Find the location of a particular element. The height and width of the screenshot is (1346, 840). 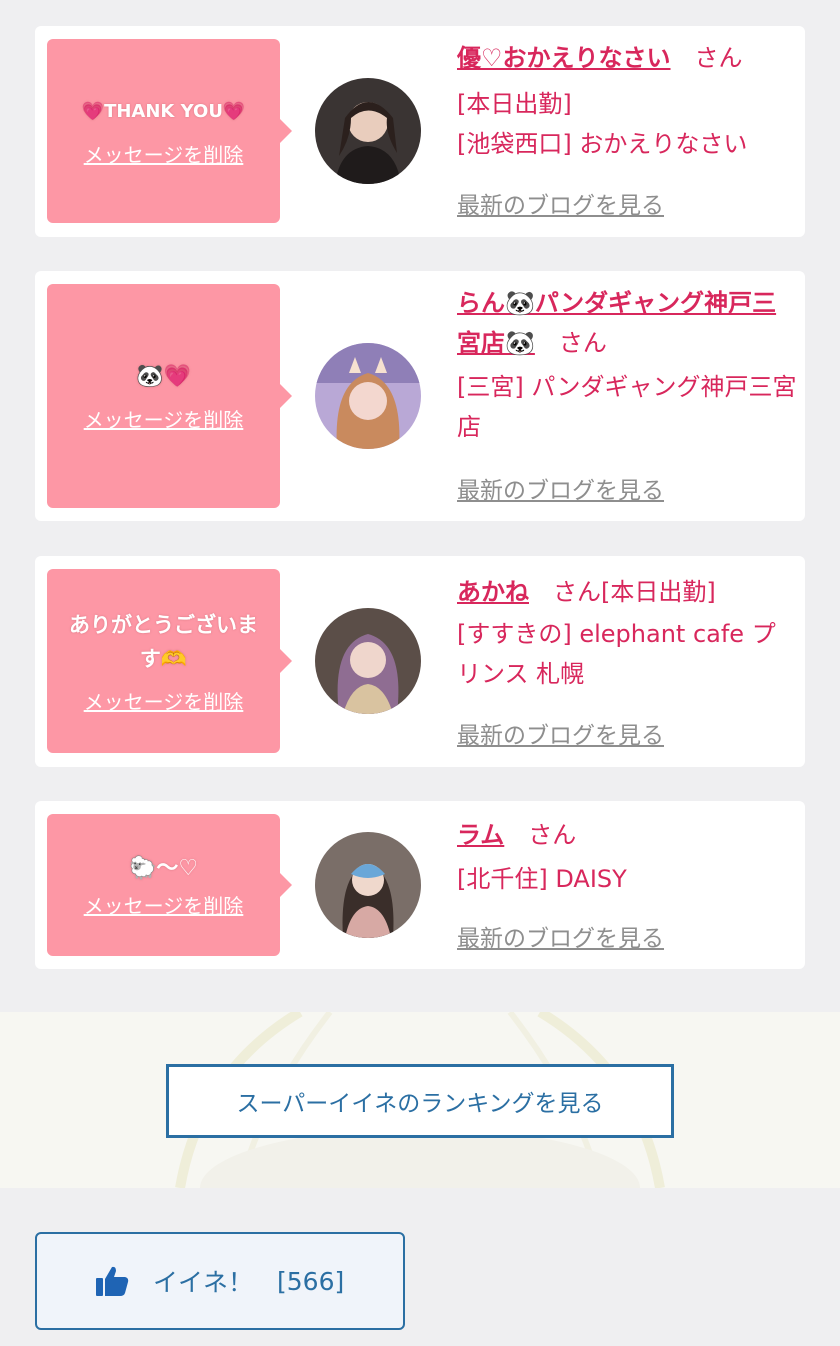

message-bubble: 🐼💗 メッセージを削除 is located at coordinates (169, 396).